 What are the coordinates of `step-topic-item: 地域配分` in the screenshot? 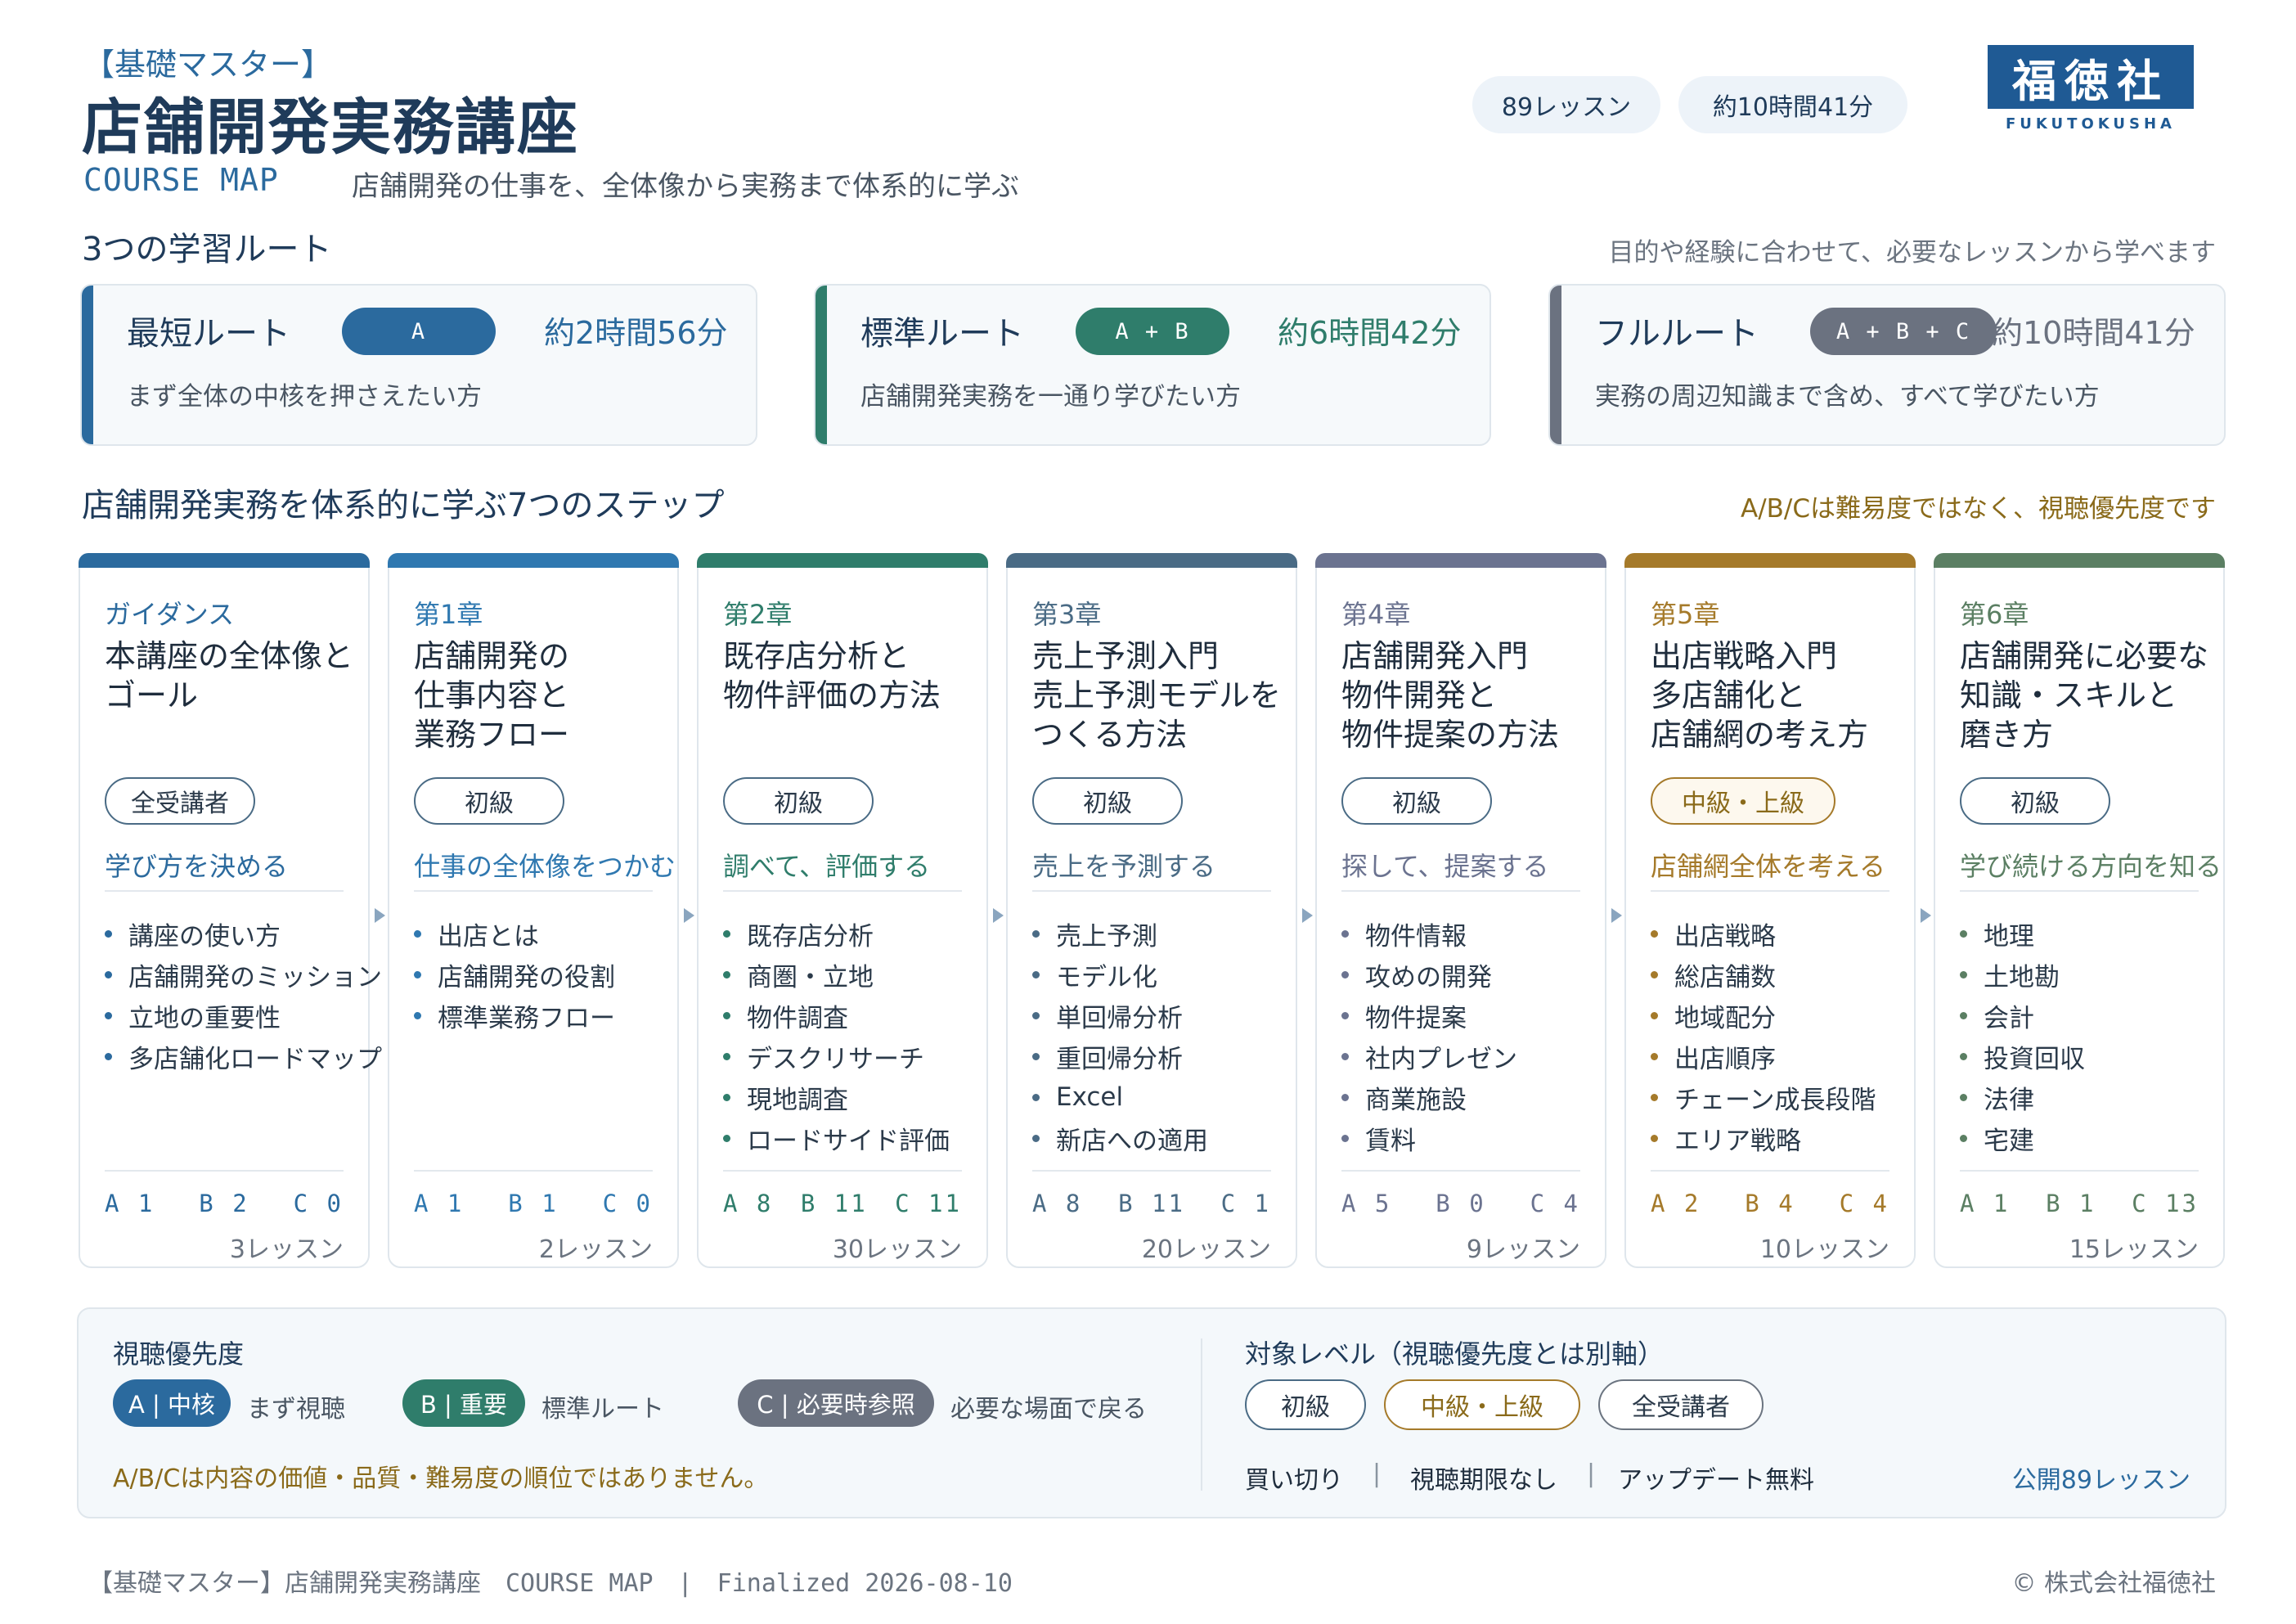 It's located at (1763, 1015).